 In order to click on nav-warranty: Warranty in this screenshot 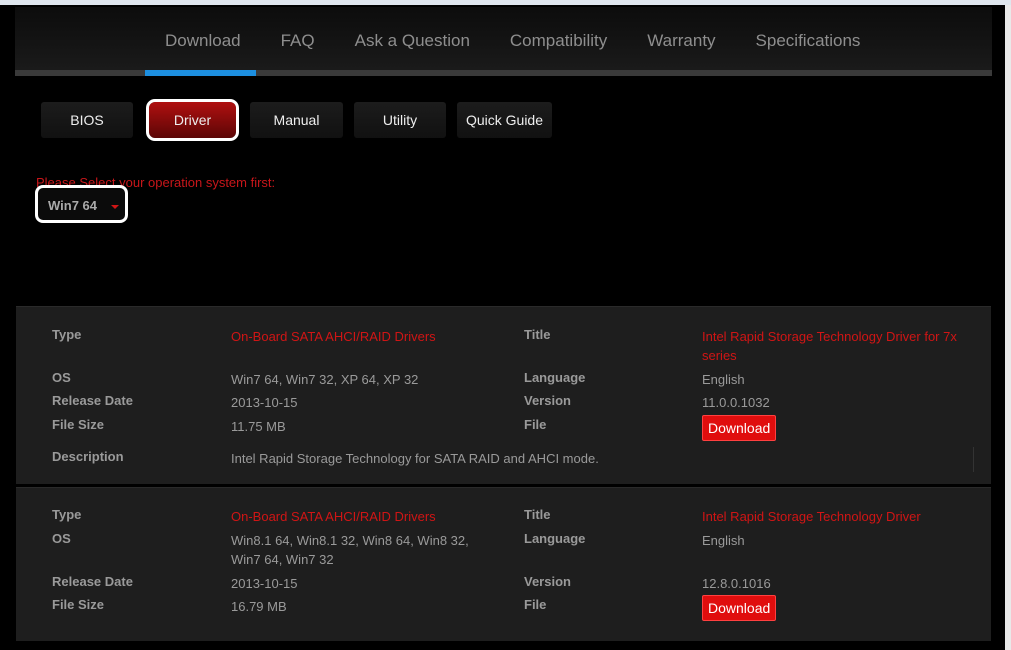, I will do `click(681, 38)`.